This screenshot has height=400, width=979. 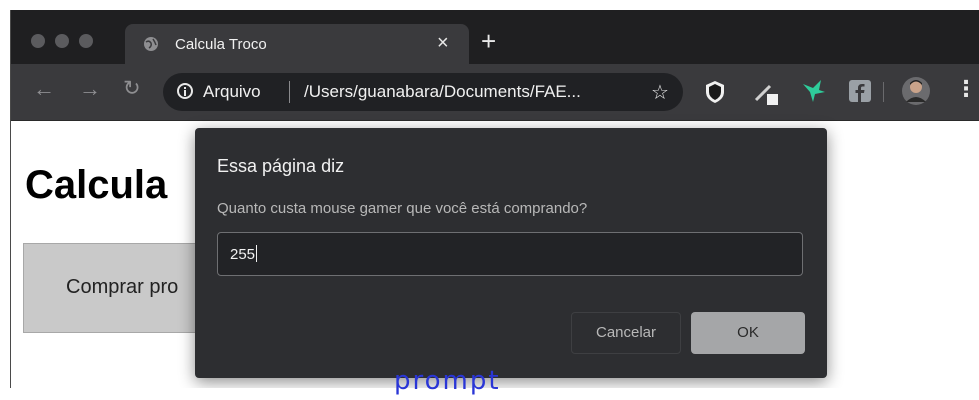 I want to click on maximize-window-button, so click(x=86, y=41).